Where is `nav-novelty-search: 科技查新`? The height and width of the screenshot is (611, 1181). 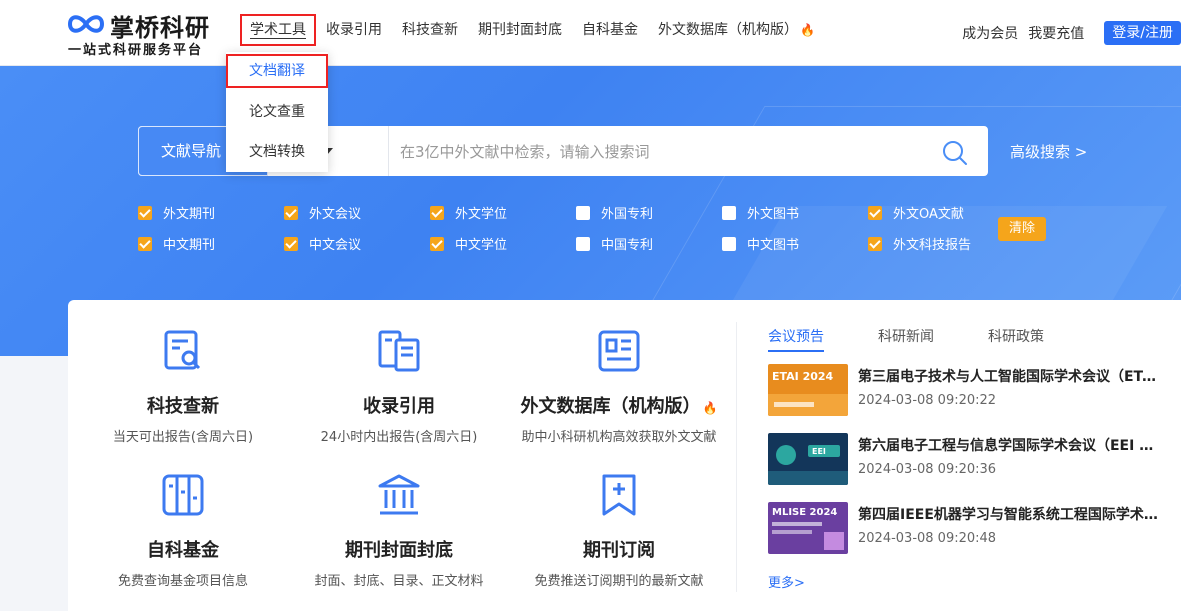
nav-novelty-search: 科技查新 is located at coordinates (430, 30).